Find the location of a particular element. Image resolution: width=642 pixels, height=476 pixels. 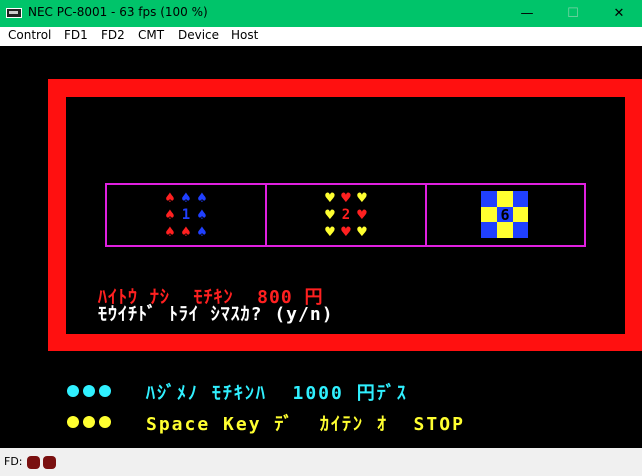

info-line-1: ﾊｼﾞﾒﾉ ﾓﾁｷﾝﾊ 1000 円ﾃﾞｽ is located at coordinates (277, 393).